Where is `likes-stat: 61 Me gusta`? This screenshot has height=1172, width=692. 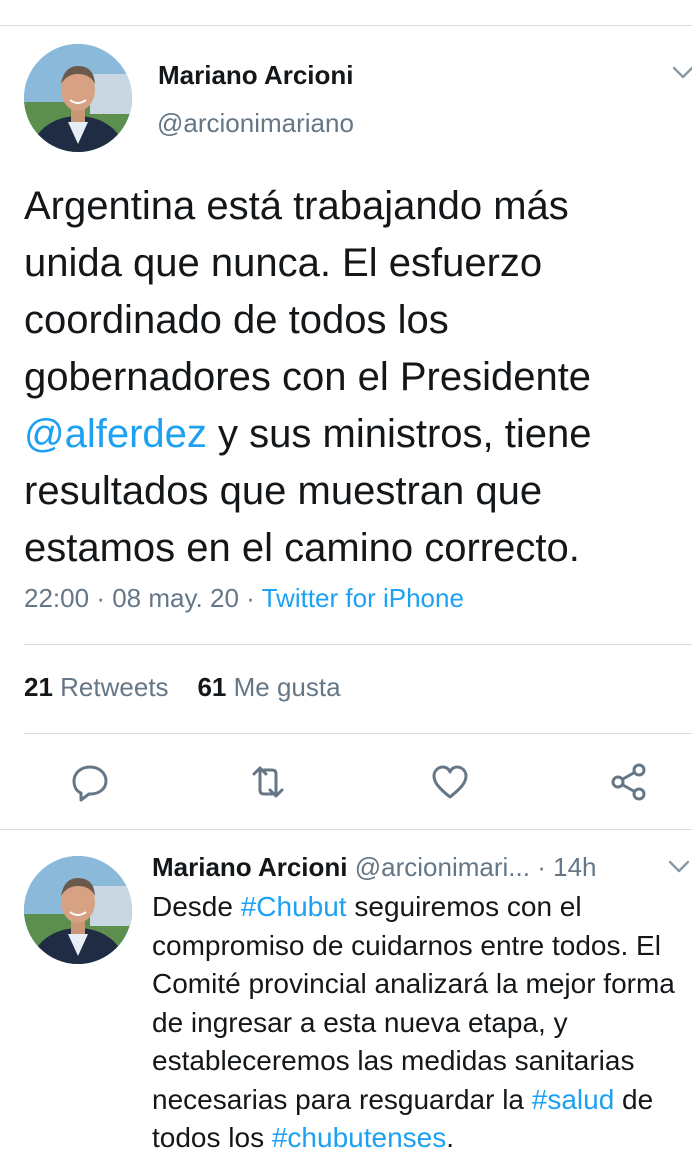 likes-stat: 61 Me gusta is located at coordinates (268, 687).